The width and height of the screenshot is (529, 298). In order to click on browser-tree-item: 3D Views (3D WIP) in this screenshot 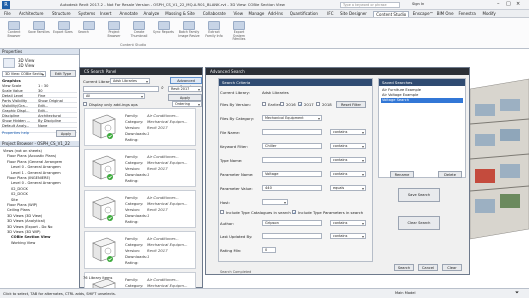, I will do `click(24, 232)`.